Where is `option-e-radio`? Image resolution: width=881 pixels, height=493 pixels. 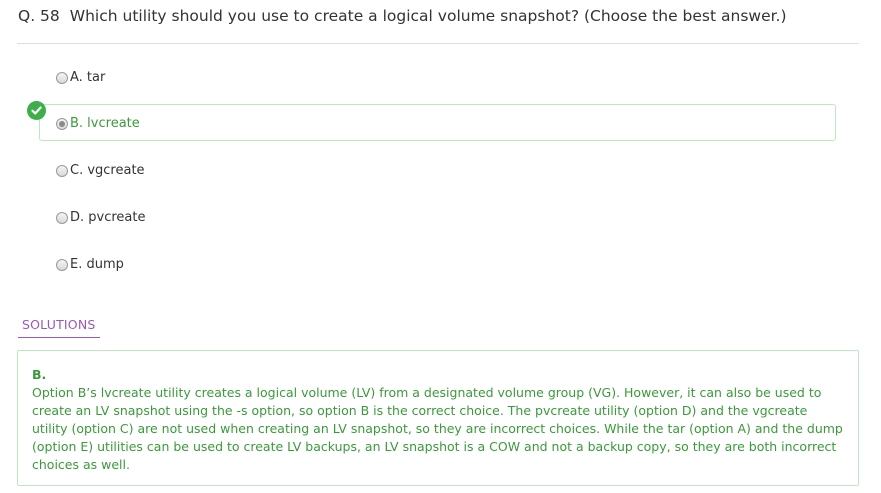
option-e-radio is located at coordinates (62, 265).